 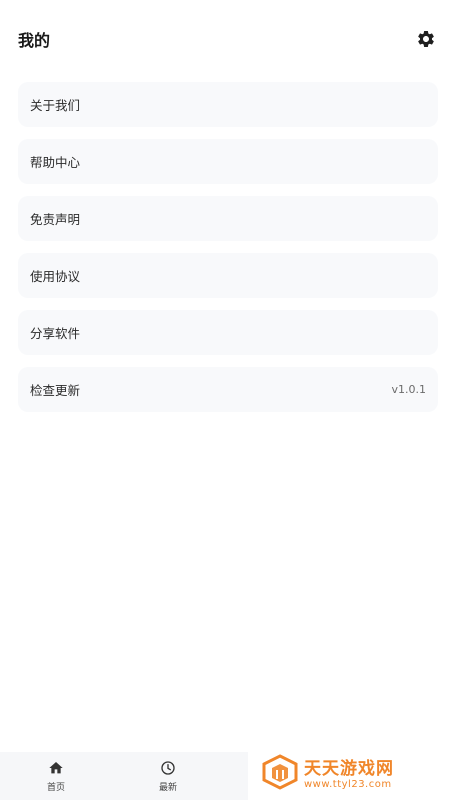 I want to click on tab-label: 首页, so click(x=55, y=787).